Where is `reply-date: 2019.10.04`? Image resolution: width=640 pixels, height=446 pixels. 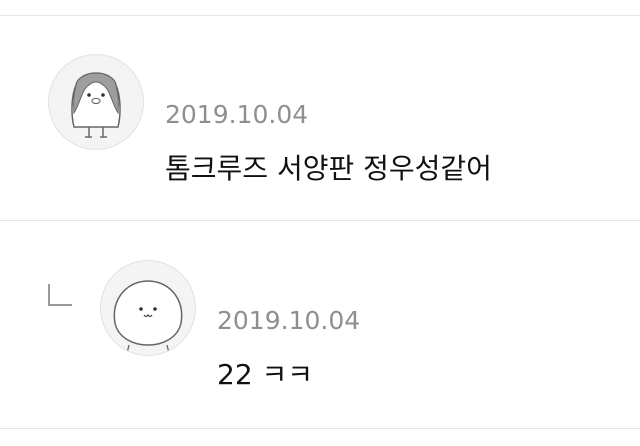
reply-date: 2019.10.04 is located at coordinates (289, 320).